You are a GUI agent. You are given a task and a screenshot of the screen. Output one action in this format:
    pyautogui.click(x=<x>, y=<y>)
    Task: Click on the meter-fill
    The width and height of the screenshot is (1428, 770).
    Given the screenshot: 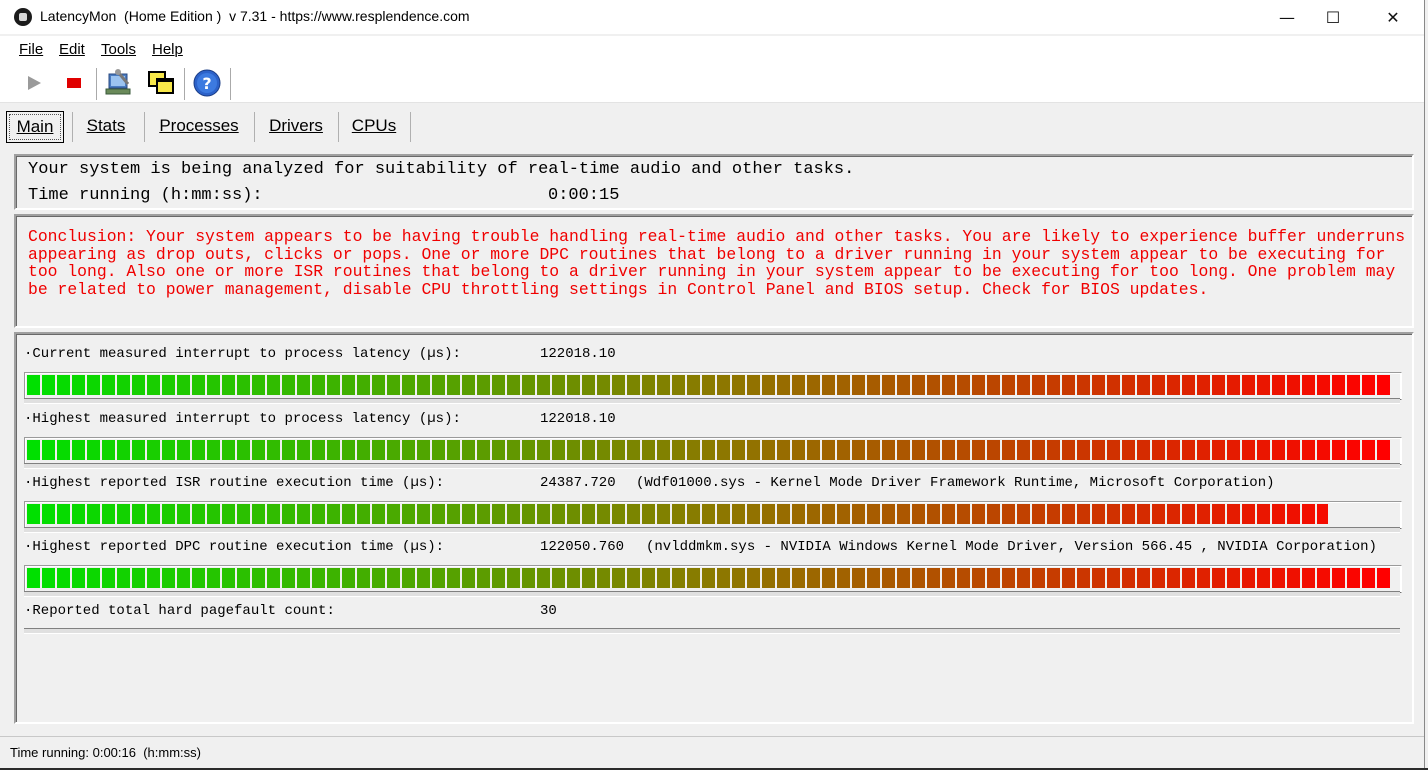 What is the action you would take?
    pyautogui.click(x=713, y=385)
    